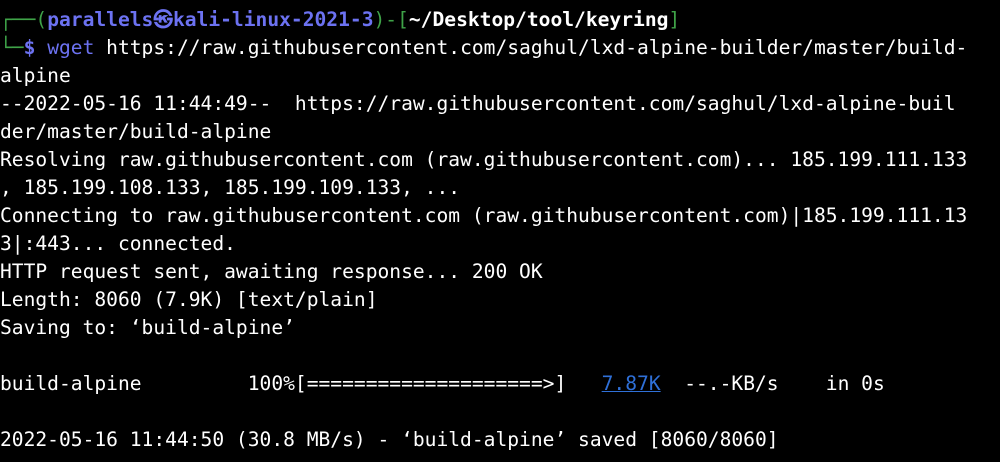 This screenshot has width=1000, height=462. I want to click on output-line: der/master/build-alpine, so click(136, 131).